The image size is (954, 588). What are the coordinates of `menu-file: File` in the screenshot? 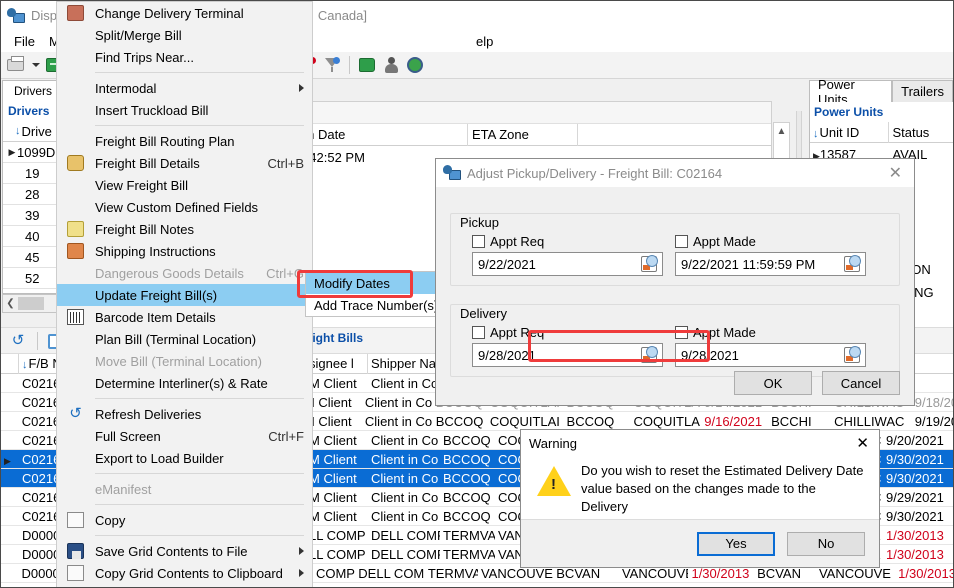 It's located at (24, 41).